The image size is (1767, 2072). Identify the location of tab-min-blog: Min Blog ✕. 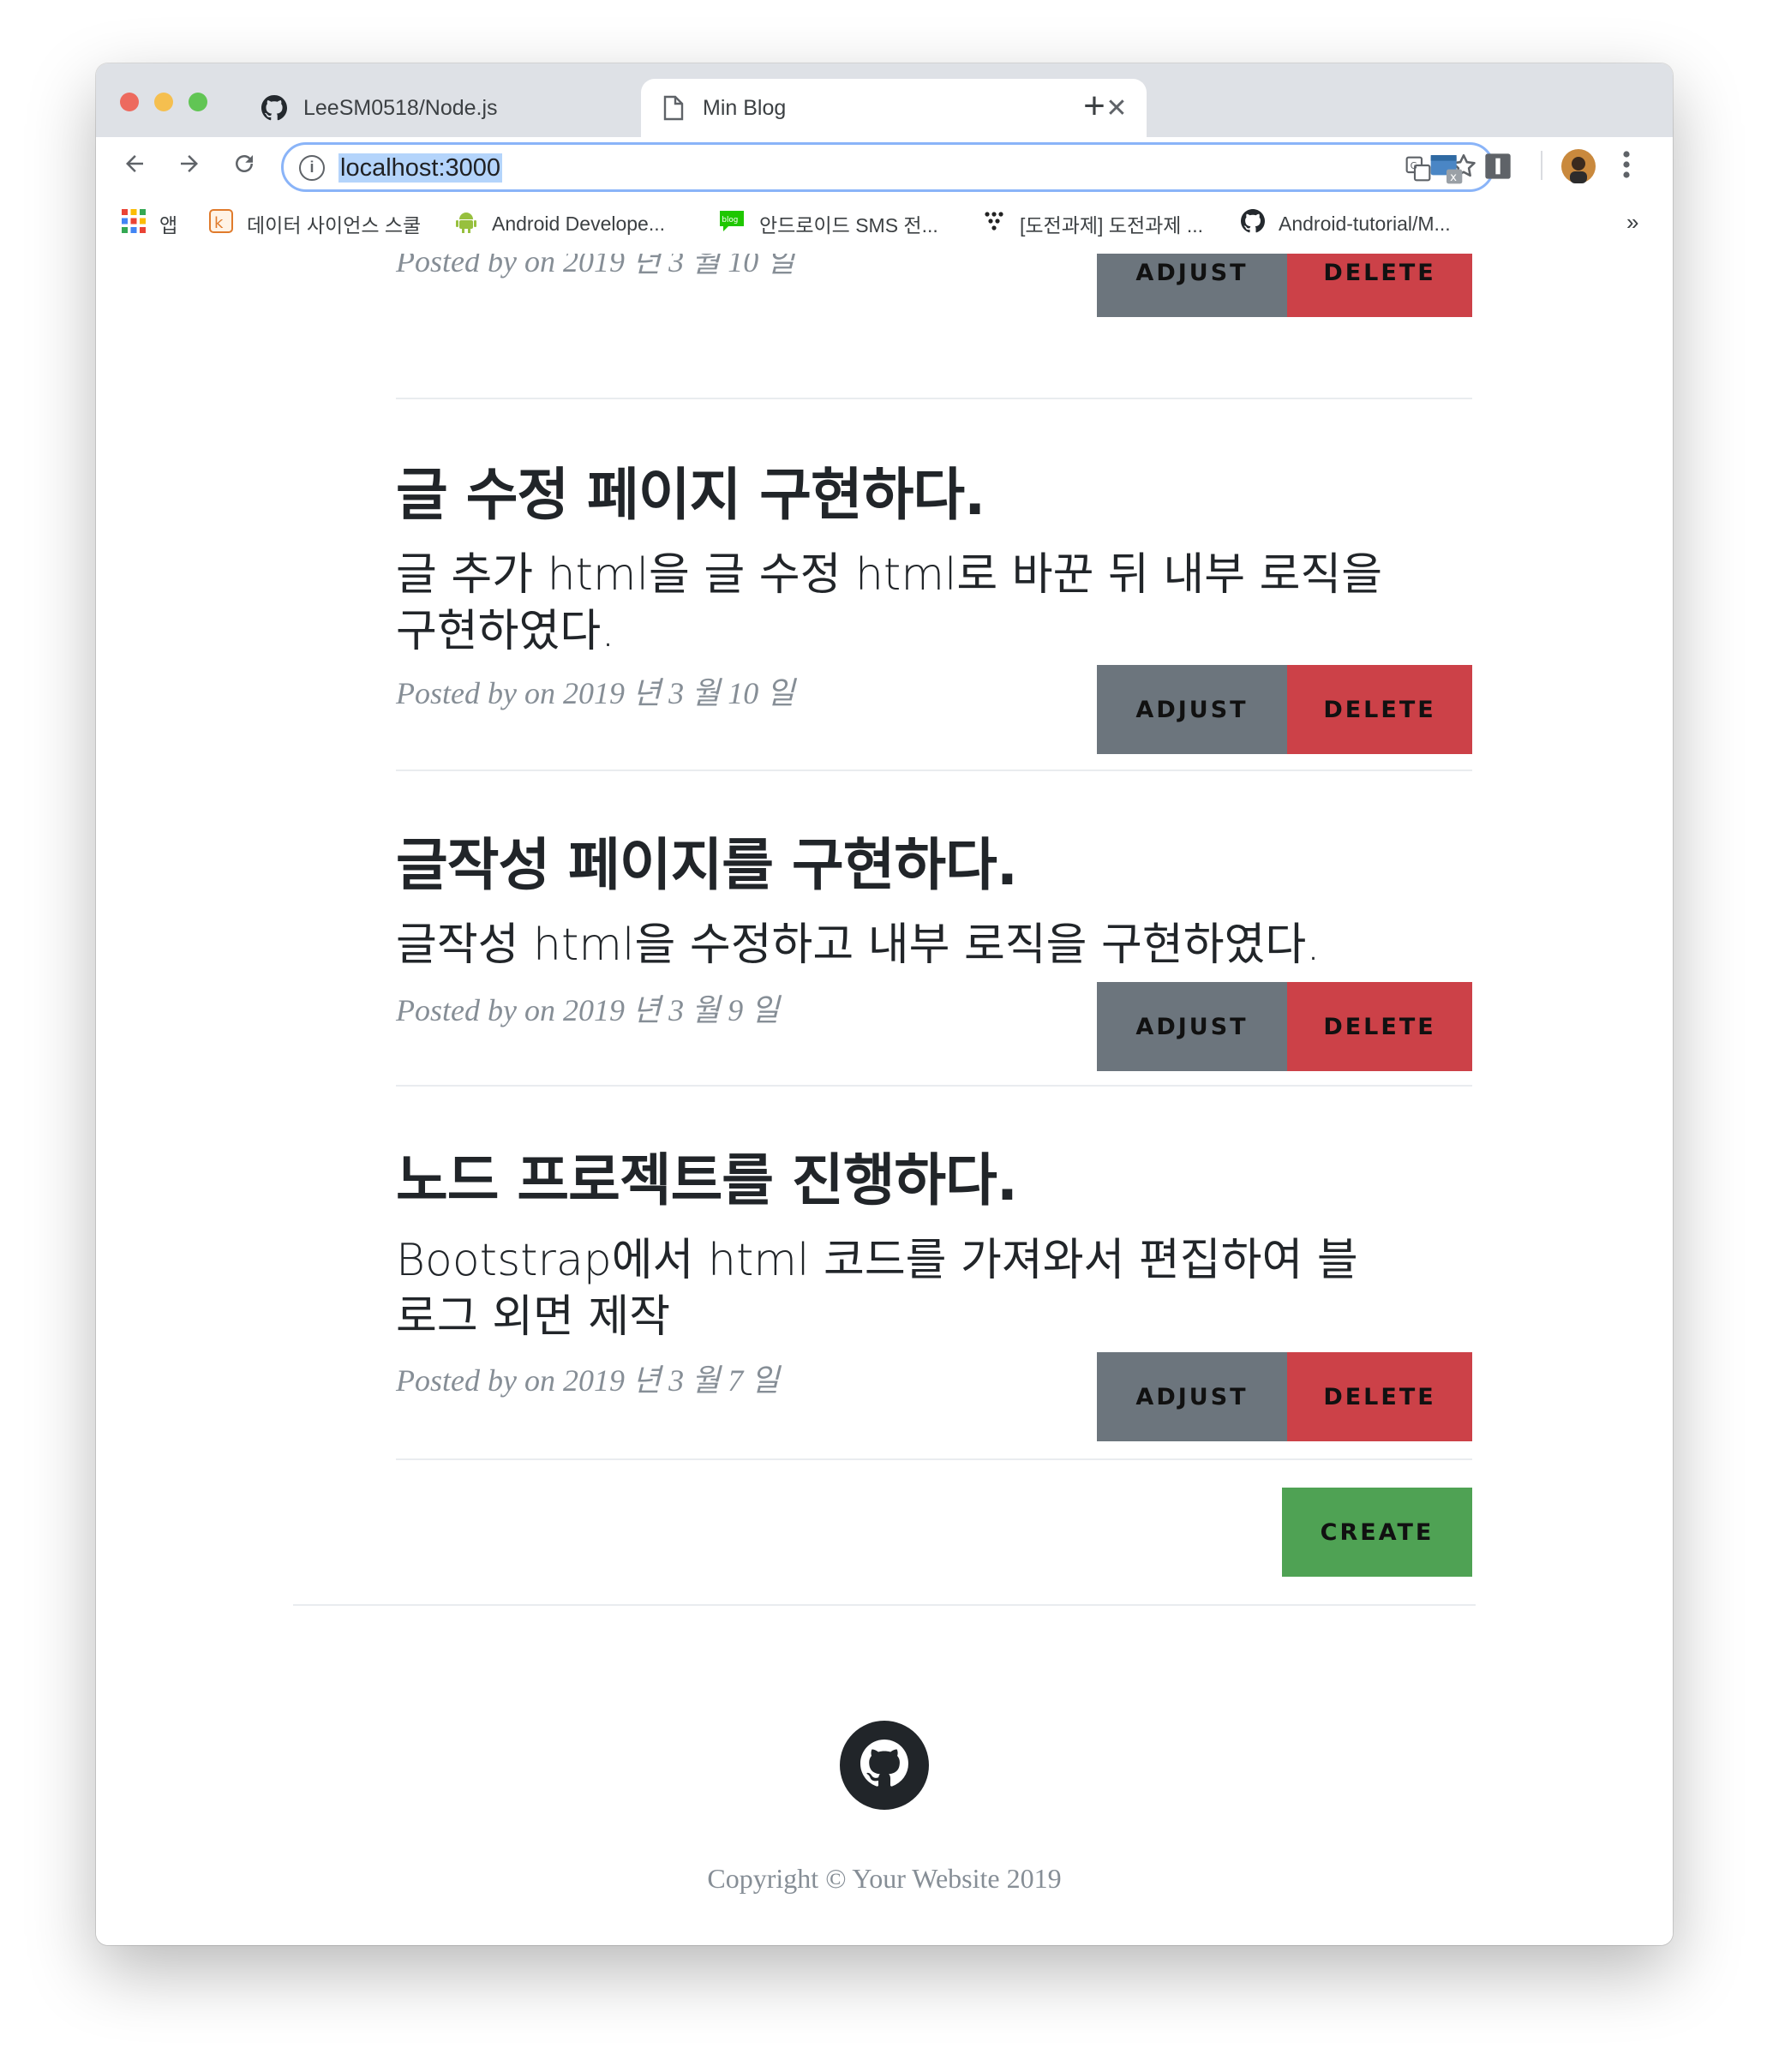
(894, 108).